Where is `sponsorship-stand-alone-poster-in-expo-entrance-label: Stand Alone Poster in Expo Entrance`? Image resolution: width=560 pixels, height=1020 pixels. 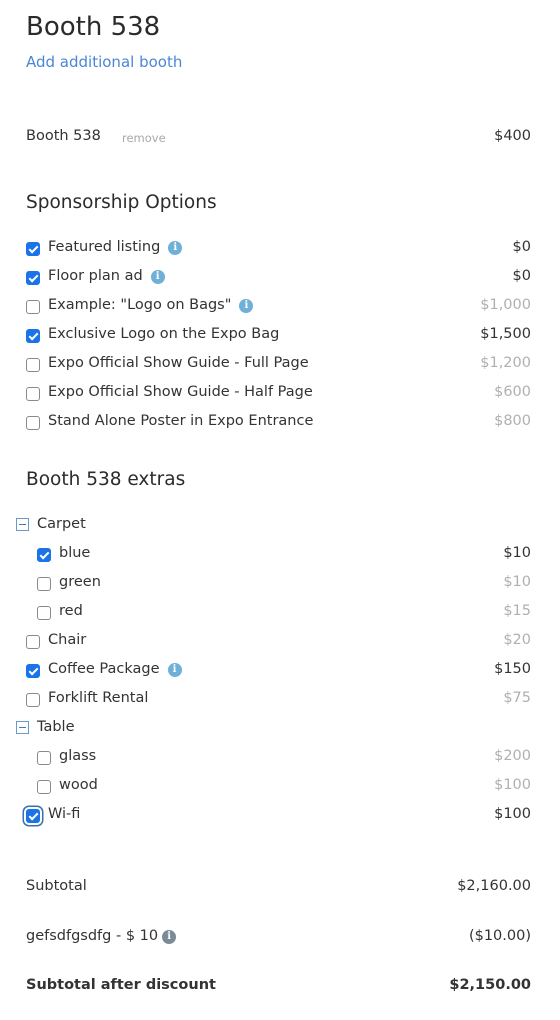
sponsorship-stand-alone-poster-in-expo-entrance-label: Stand Alone Poster in Expo Entrance is located at coordinates (181, 421).